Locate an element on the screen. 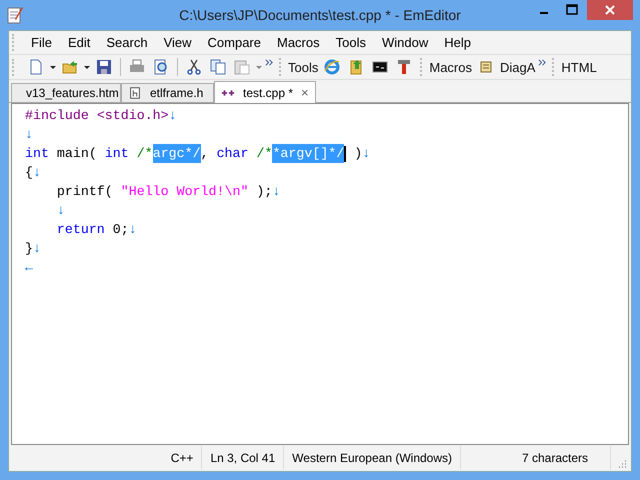 The height and width of the screenshot is (480, 640). console-icon is located at coordinates (380, 67).